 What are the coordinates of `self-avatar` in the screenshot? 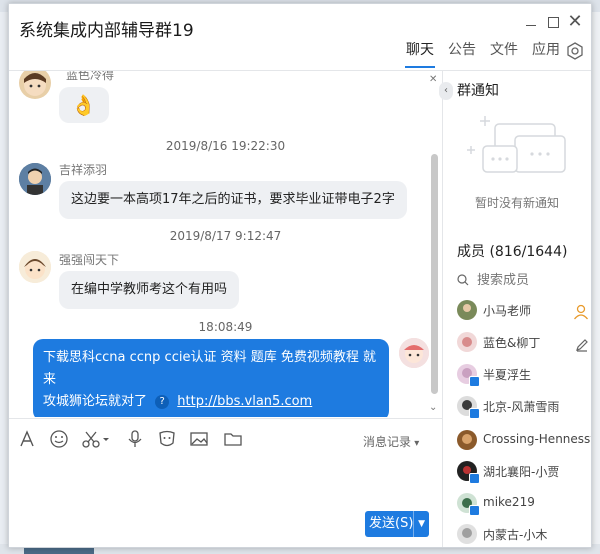 It's located at (414, 353).